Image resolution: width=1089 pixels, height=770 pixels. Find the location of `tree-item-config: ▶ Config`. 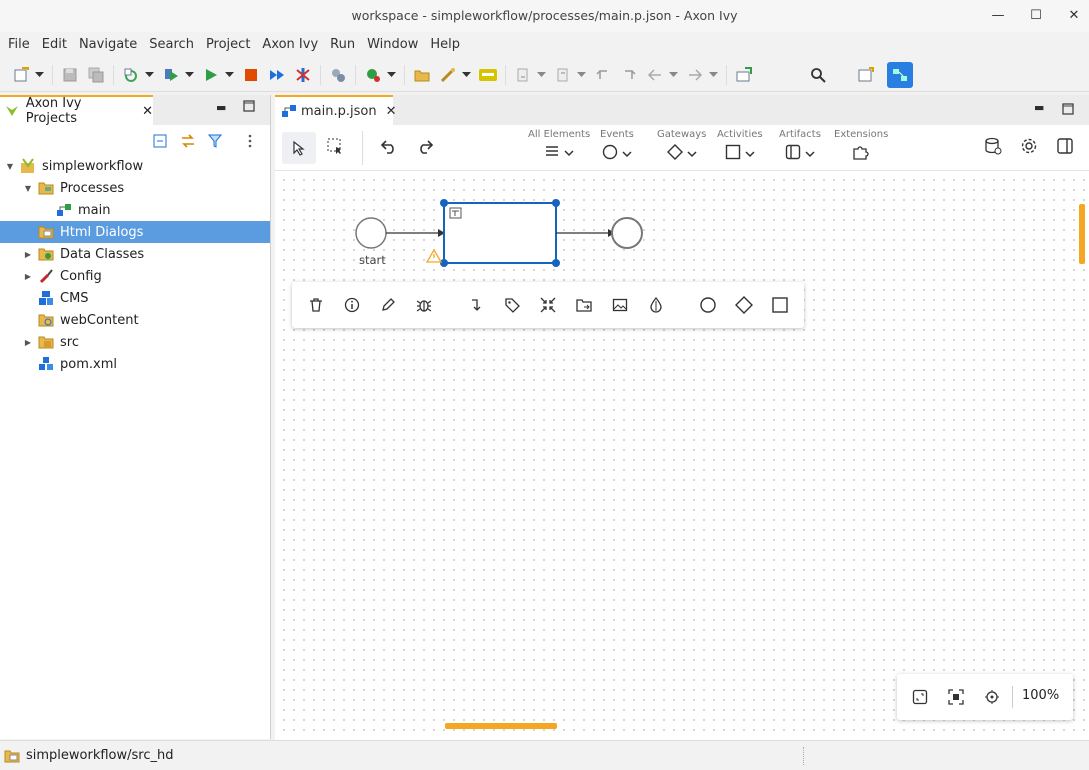

tree-item-config: ▶ Config is located at coordinates (135, 276).